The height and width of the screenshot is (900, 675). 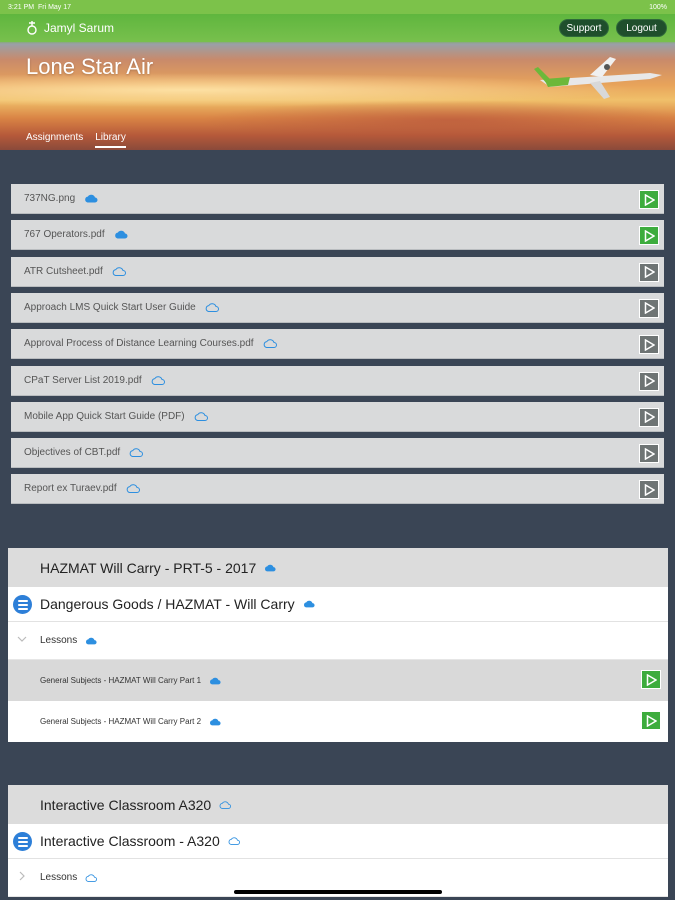 What do you see at coordinates (21, 7) in the screenshot?
I see `status-time: 3:21 PM` at bounding box center [21, 7].